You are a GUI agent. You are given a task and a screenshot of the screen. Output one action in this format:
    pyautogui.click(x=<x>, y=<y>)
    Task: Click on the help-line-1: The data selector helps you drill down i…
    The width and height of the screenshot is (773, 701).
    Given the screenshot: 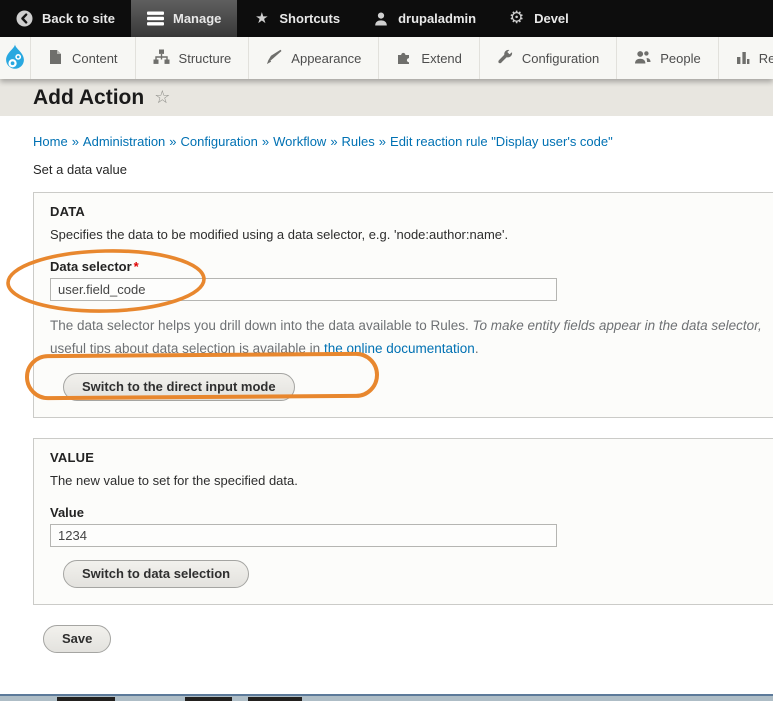 What is the action you would take?
    pyautogui.click(x=406, y=325)
    